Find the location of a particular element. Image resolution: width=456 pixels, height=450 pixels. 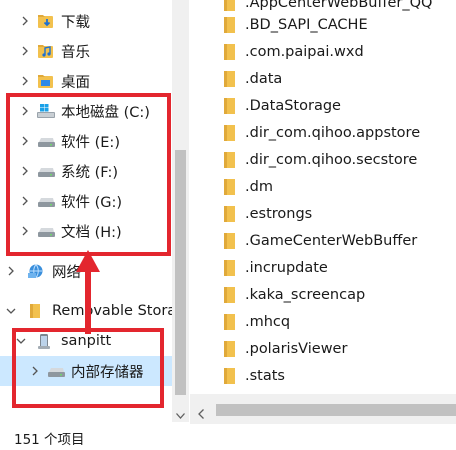

file-row: .mhcq is located at coordinates (323, 321).